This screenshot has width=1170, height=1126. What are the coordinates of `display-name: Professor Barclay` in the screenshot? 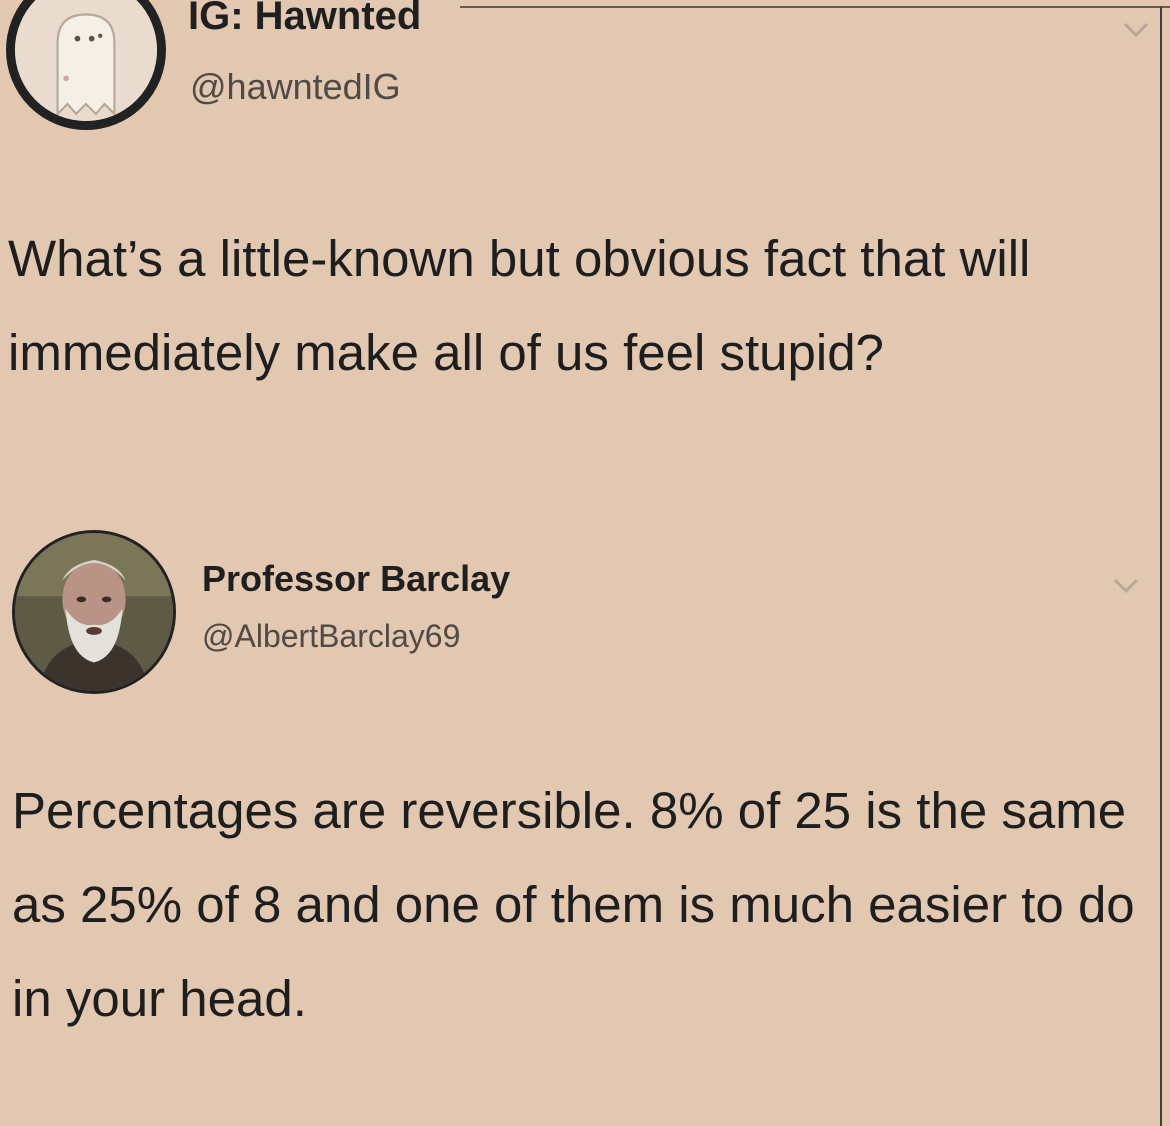 It's located at (356, 579).